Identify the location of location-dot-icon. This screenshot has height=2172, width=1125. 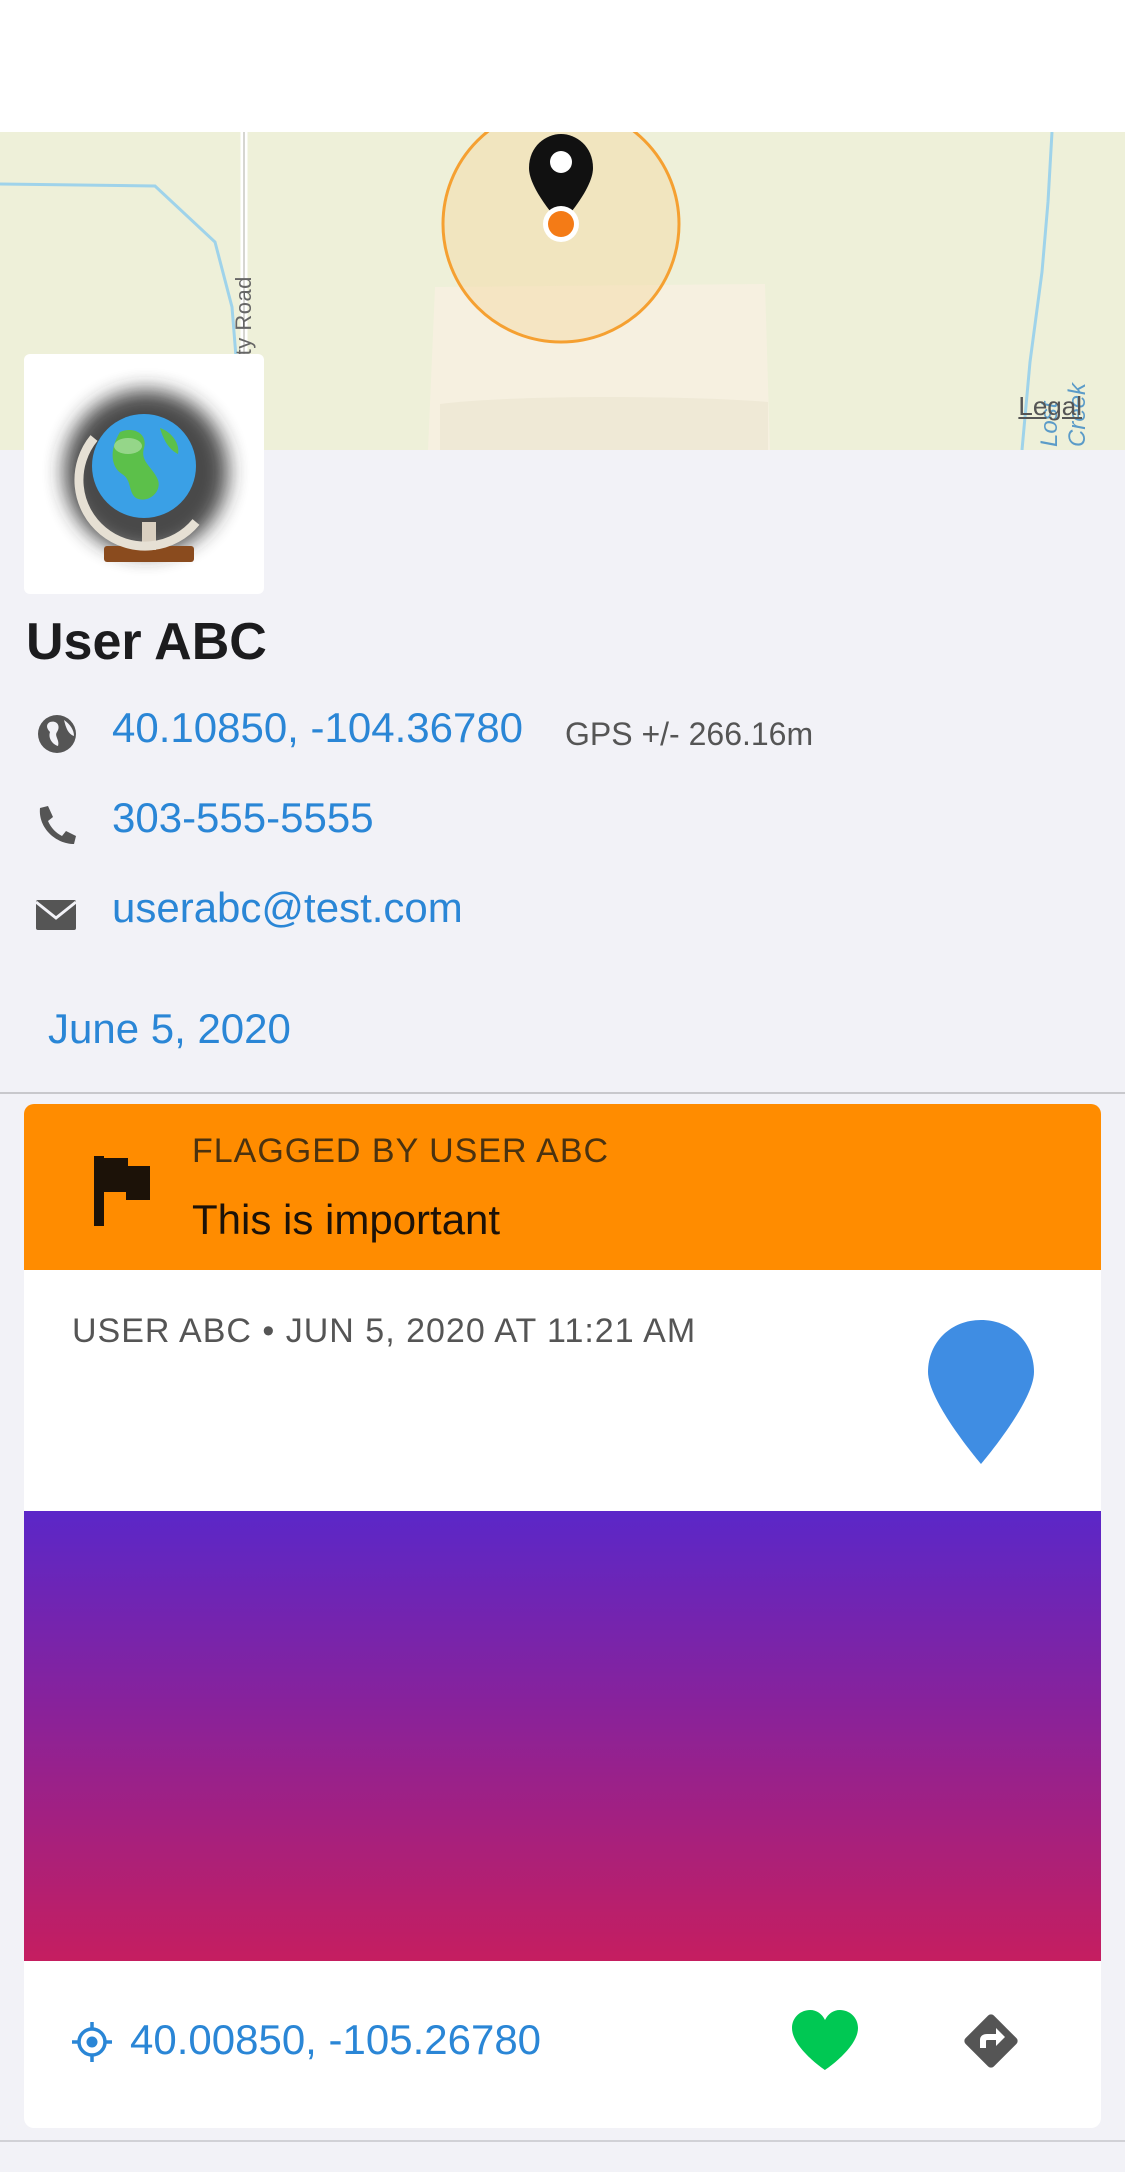
(561, 224).